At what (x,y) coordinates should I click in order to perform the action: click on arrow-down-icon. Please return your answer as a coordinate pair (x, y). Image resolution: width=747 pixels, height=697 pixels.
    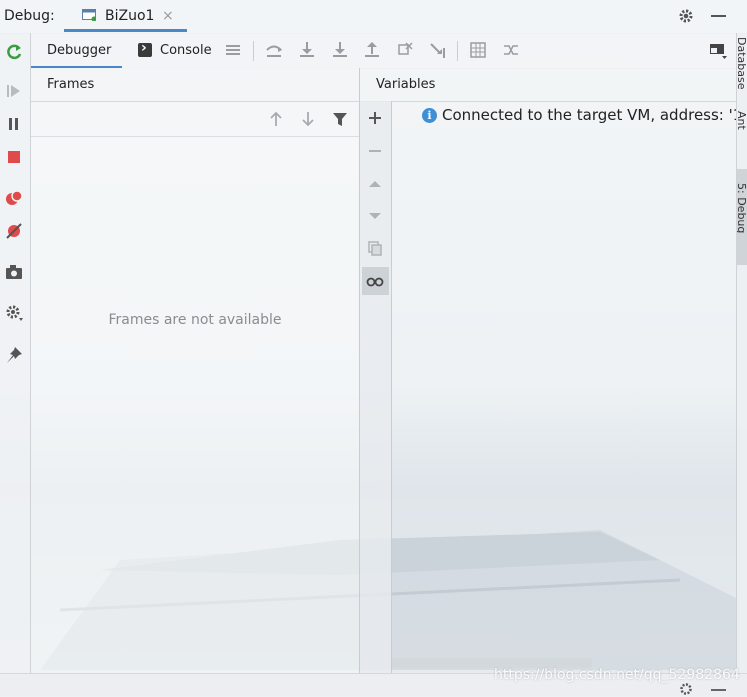
    Looking at the image, I should click on (308, 119).